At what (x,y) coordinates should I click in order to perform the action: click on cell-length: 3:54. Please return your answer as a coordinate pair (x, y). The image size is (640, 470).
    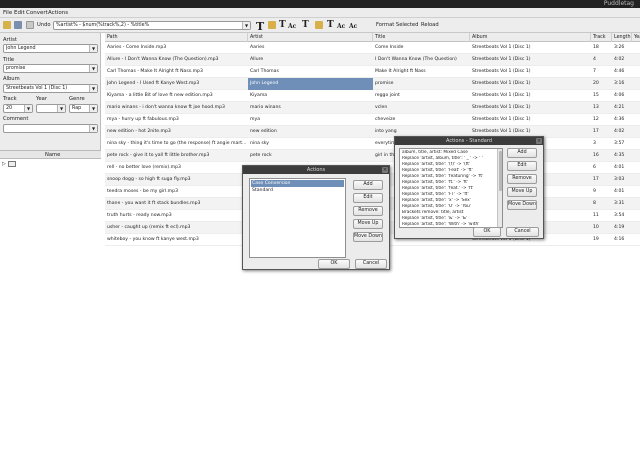
    Looking at the image, I should click on (622, 216).